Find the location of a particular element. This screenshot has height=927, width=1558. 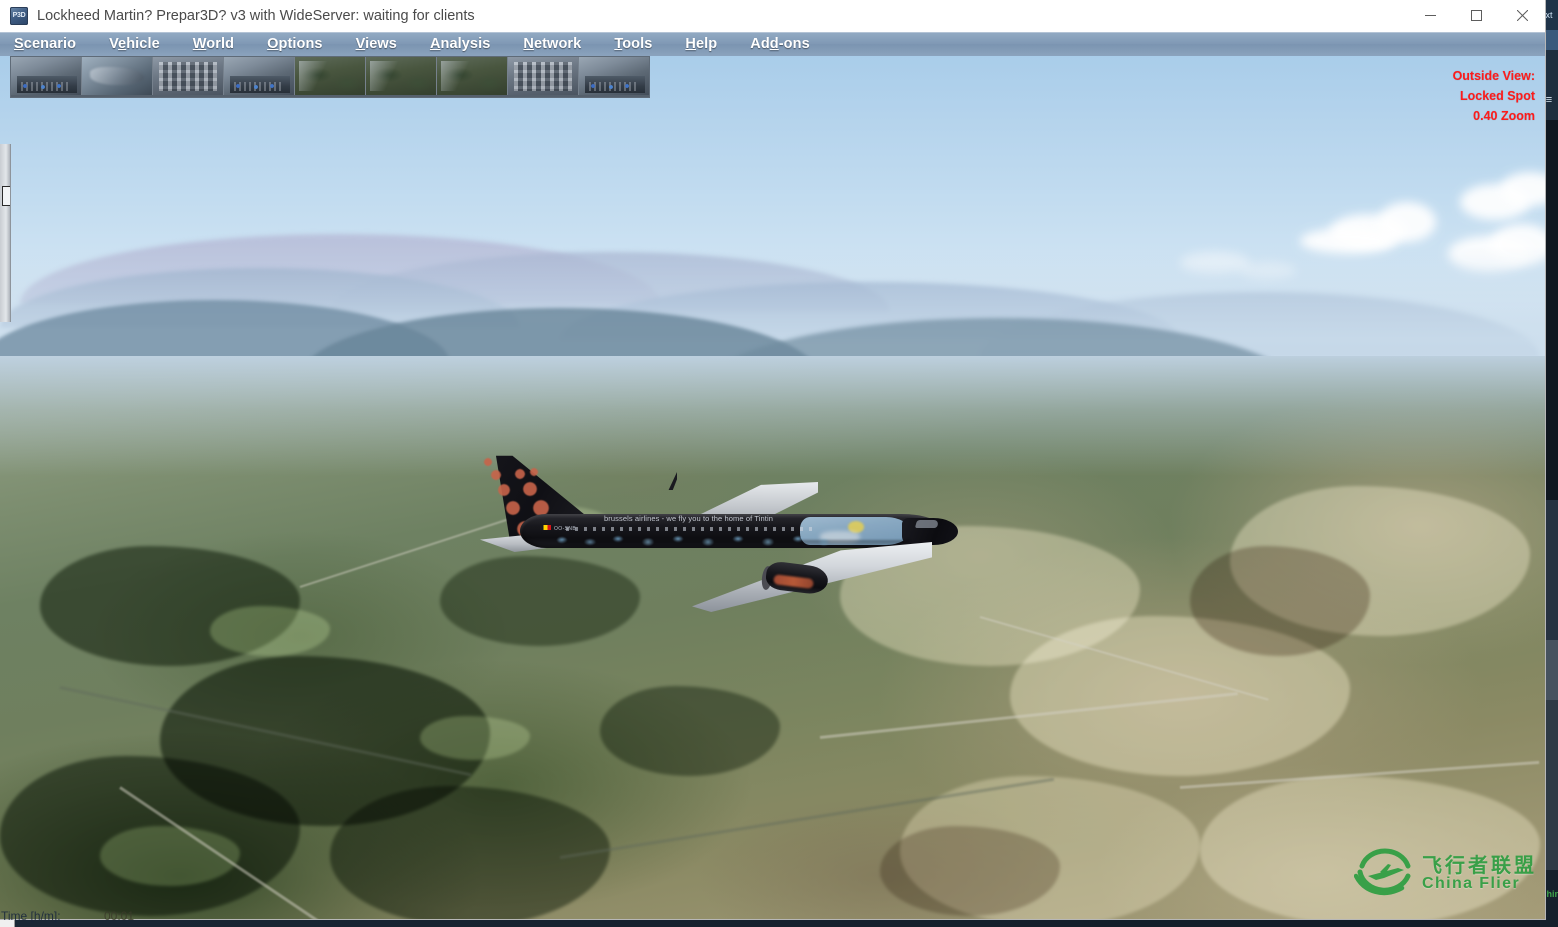

menu-scenario: Scenario is located at coordinates (45, 44).